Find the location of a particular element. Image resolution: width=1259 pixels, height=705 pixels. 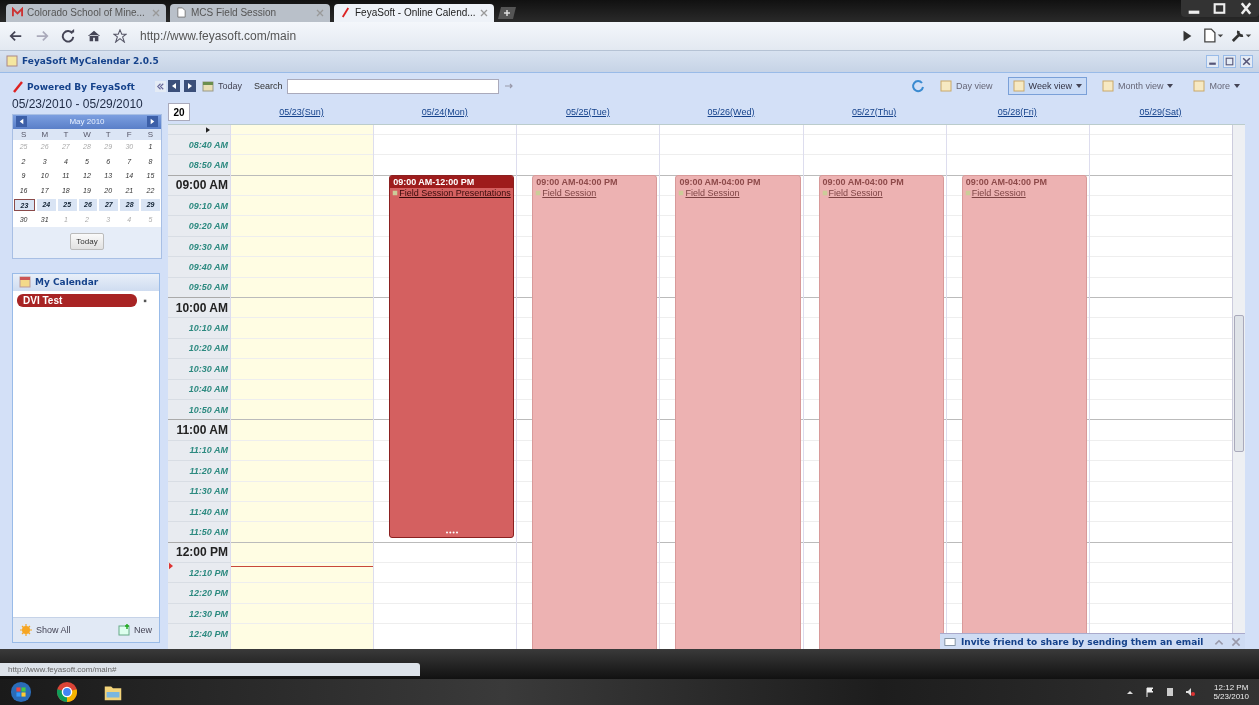

time-label: 12:00 PM is located at coordinates (201, 552).